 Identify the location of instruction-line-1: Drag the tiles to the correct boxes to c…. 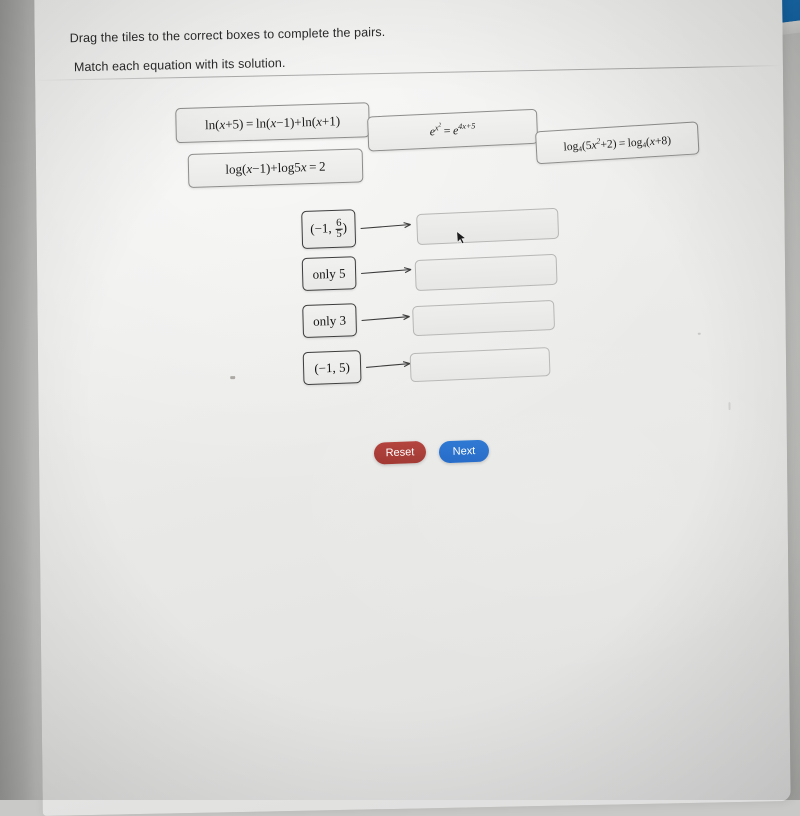
(227, 35).